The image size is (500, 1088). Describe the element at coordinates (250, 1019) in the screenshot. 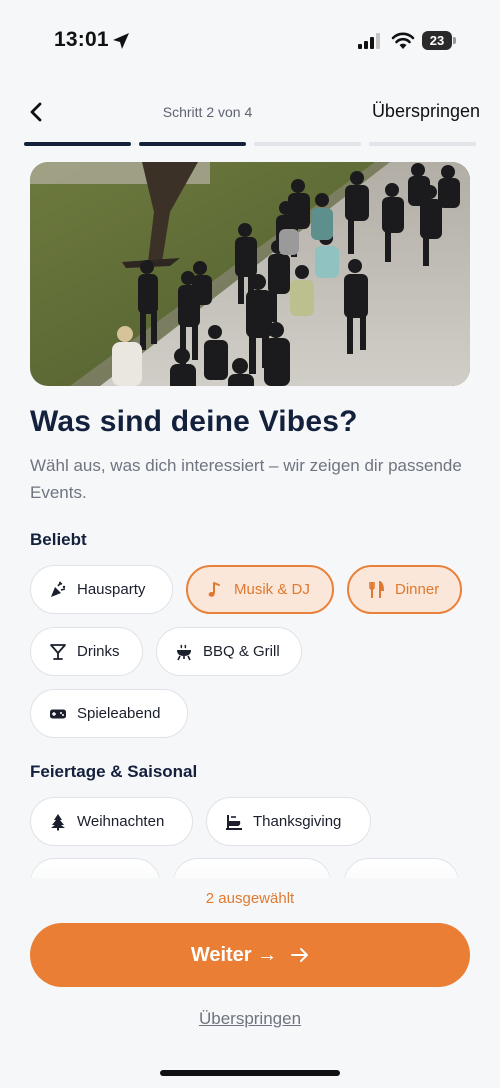

I see `skip-bottom-button: Überspringen` at that location.